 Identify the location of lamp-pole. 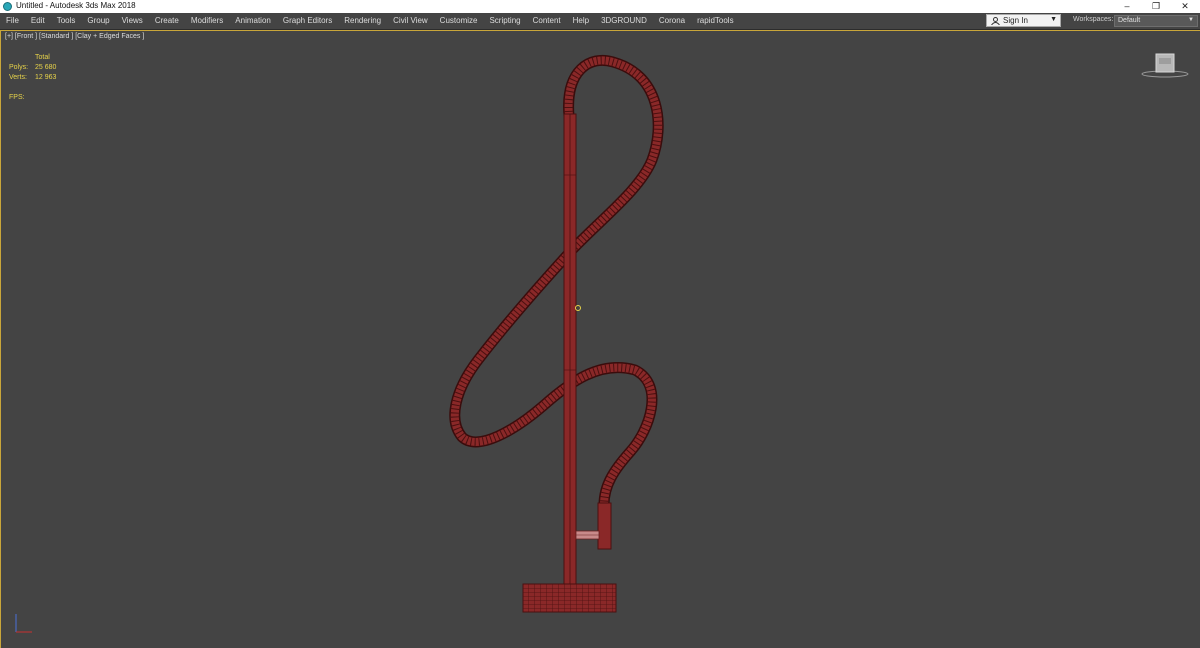
(570, 350).